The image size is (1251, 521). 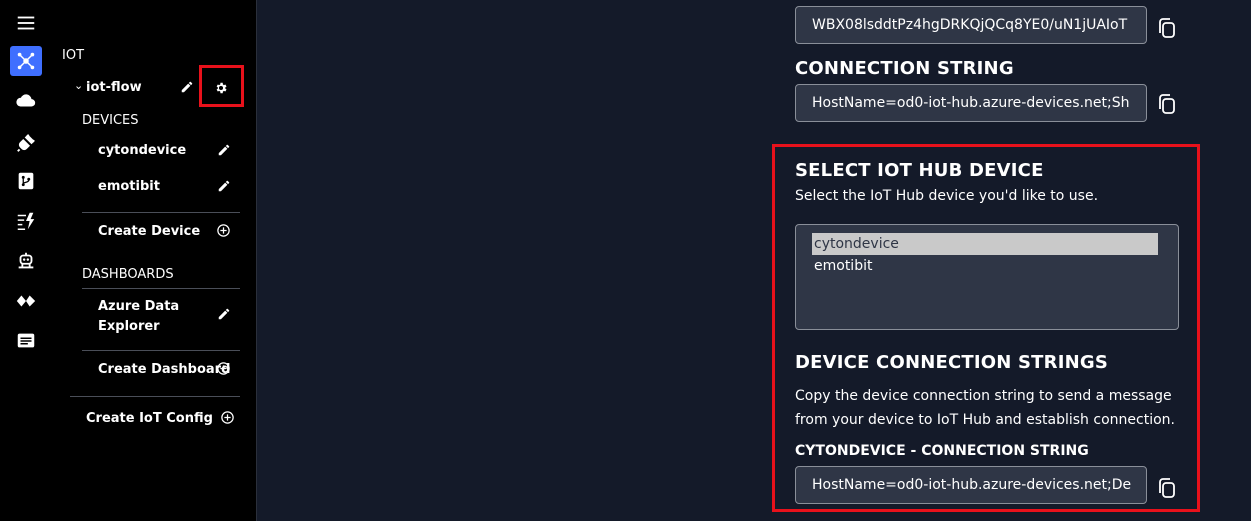 What do you see at coordinates (73, 55) in the screenshot?
I see `section-label-iot: IOT` at bounding box center [73, 55].